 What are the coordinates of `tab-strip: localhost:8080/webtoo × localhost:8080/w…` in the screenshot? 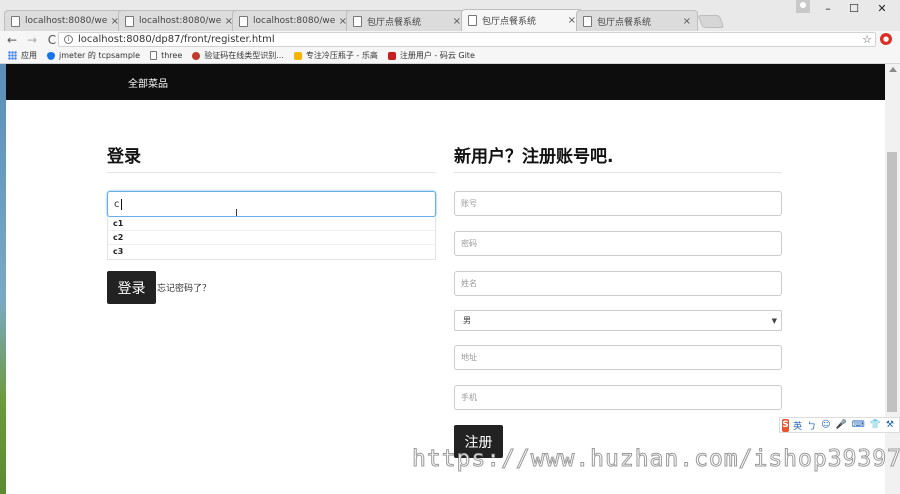 It's located at (450, 15).